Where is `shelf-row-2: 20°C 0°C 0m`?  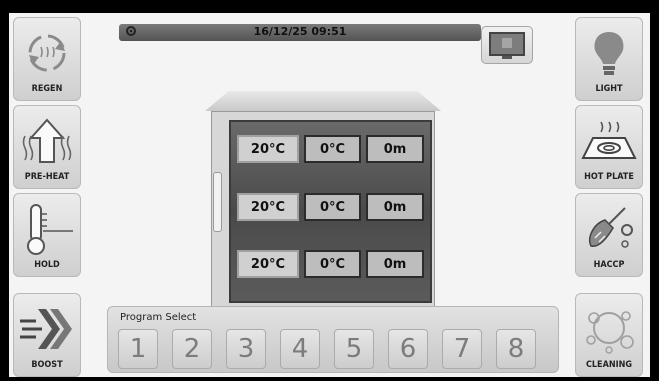 shelf-row-2: 20°C 0°C 0m is located at coordinates (332, 208).